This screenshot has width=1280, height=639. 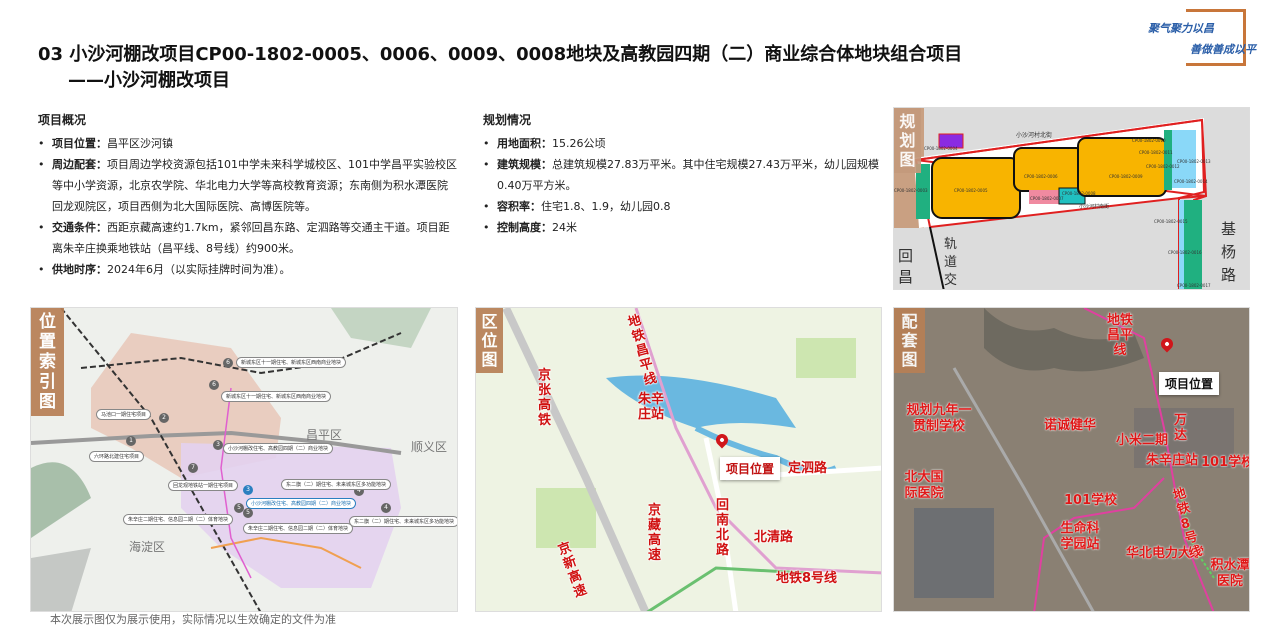 What do you see at coordinates (193, 468) in the screenshot?
I see `marker-number: 7` at bounding box center [193, 468].